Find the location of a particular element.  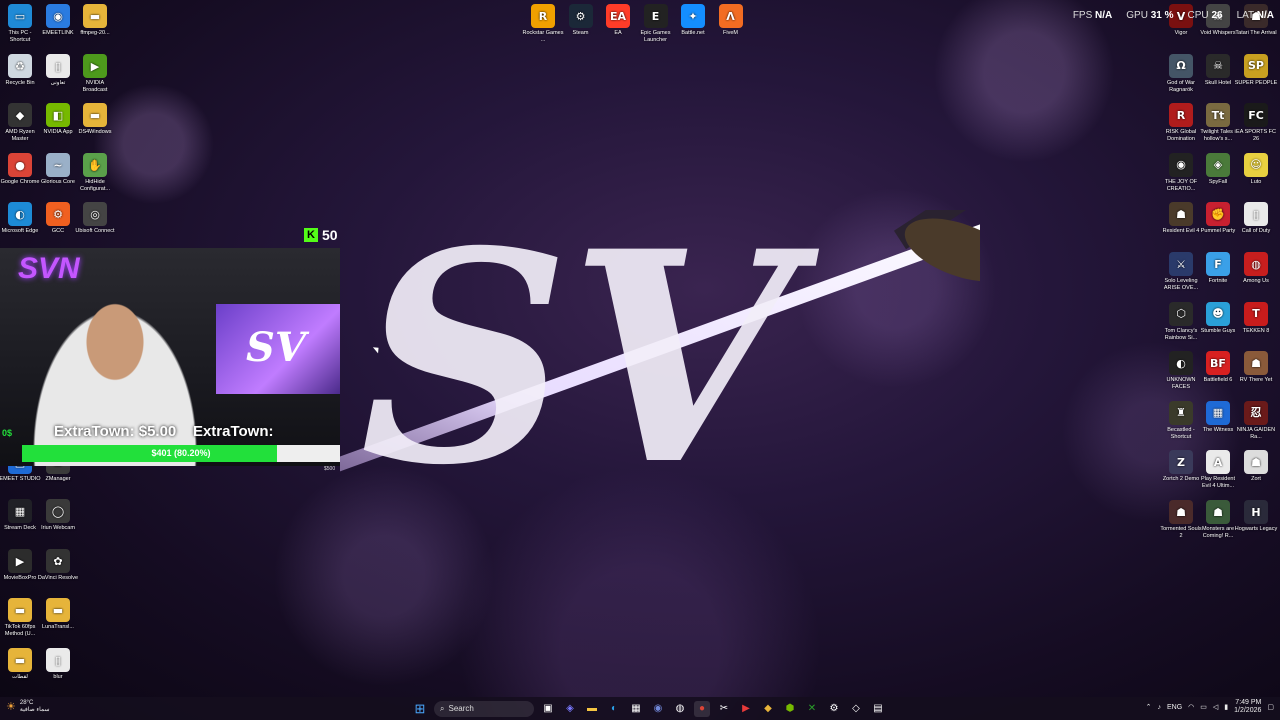

super-people-icon: SP is located at coordinates (1256, 65).